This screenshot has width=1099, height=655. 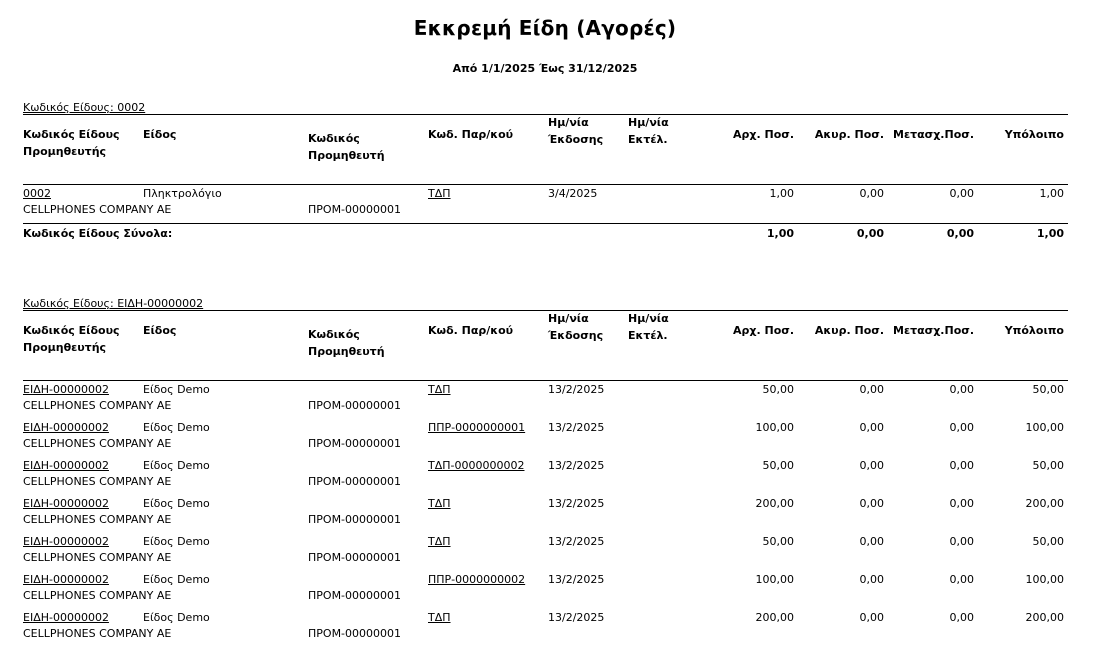 I want to click on totals-cancelled-qty: 0,00, so click(x=870, y=233).